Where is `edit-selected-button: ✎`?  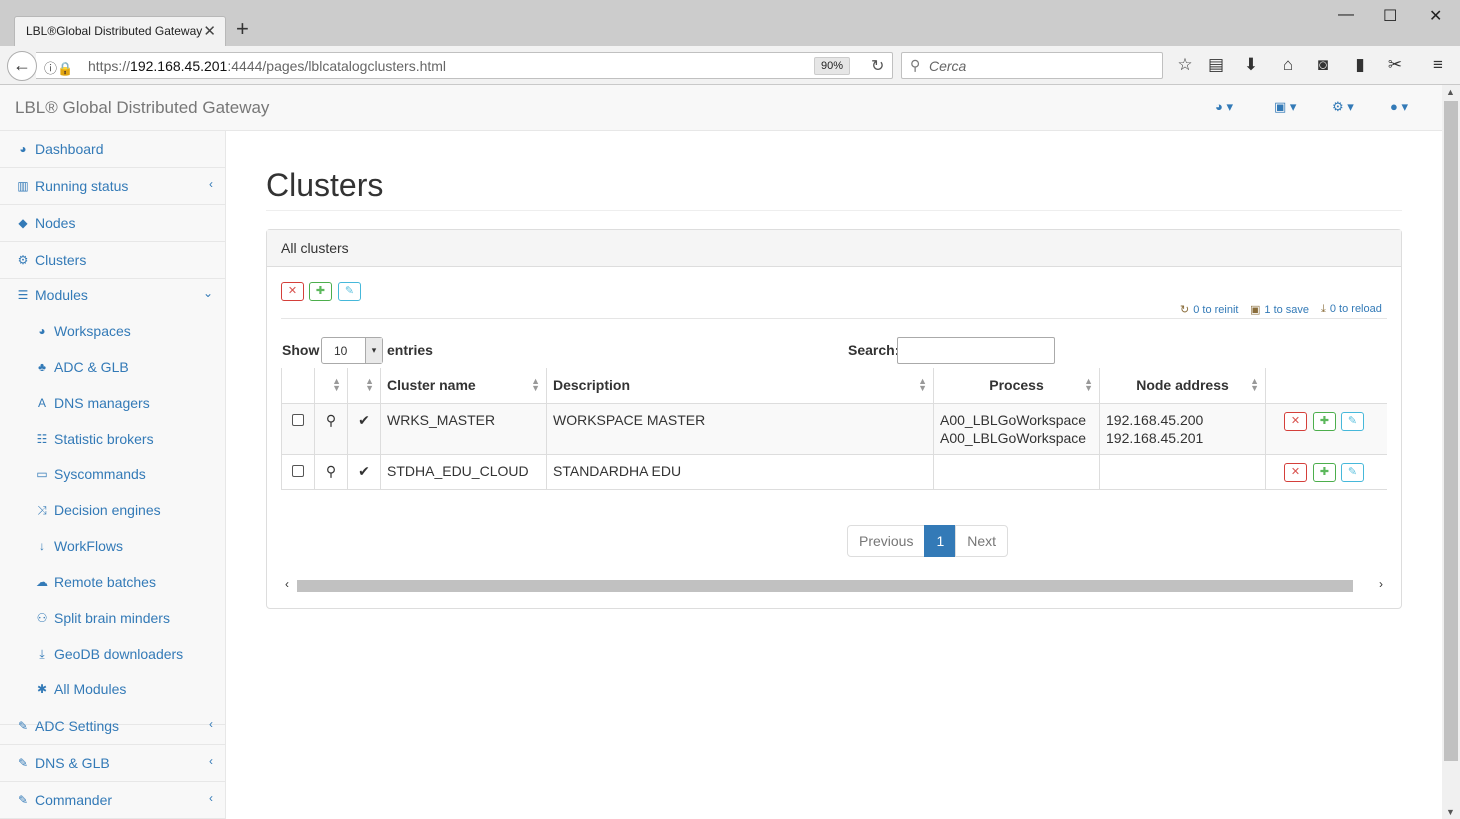 edit-selected-button: ✎ is located at coordinates (349, 291).